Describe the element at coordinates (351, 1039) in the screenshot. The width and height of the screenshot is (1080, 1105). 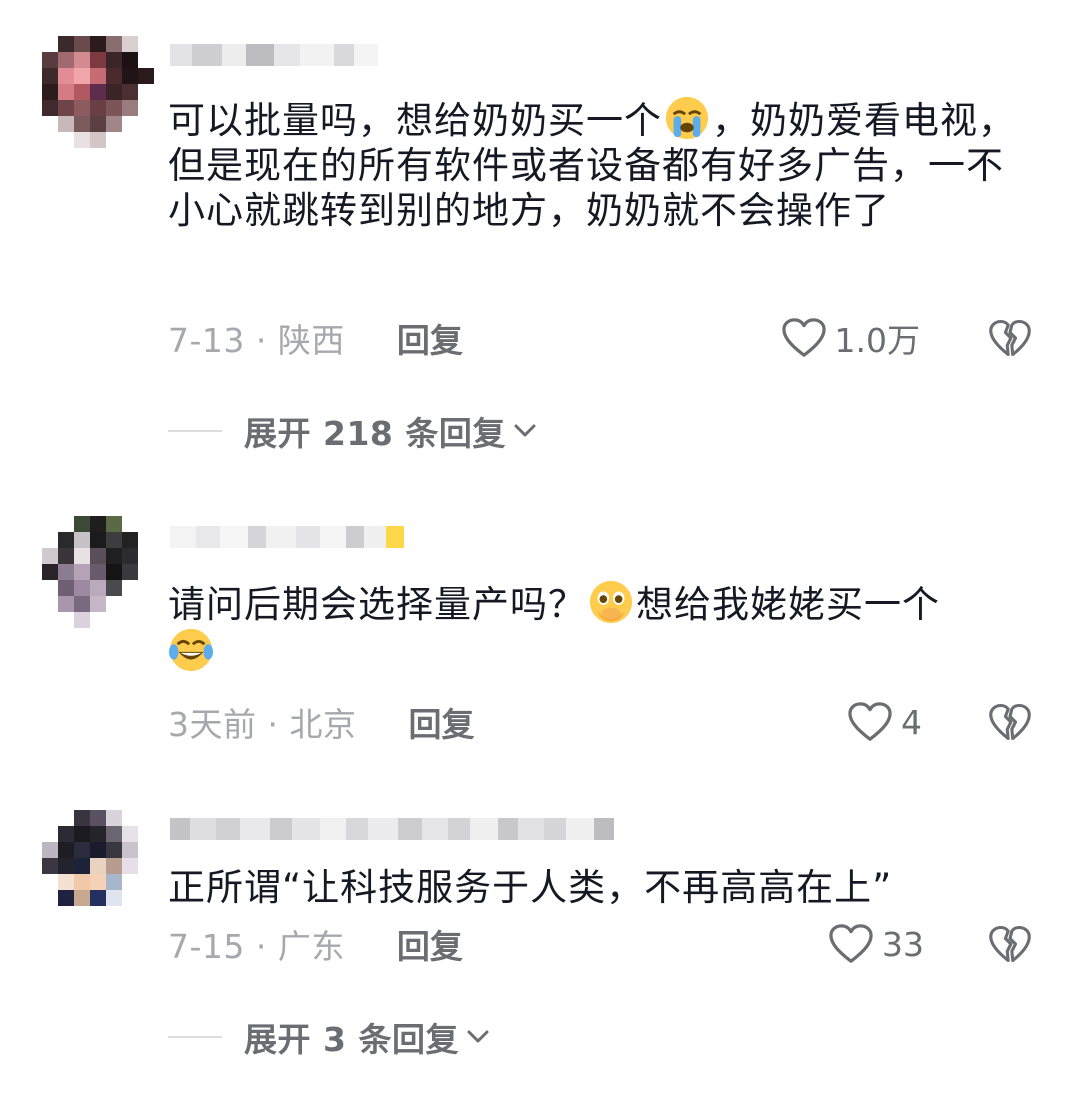
I see `expand-replies-label: 展开 3 条回复` at that location.